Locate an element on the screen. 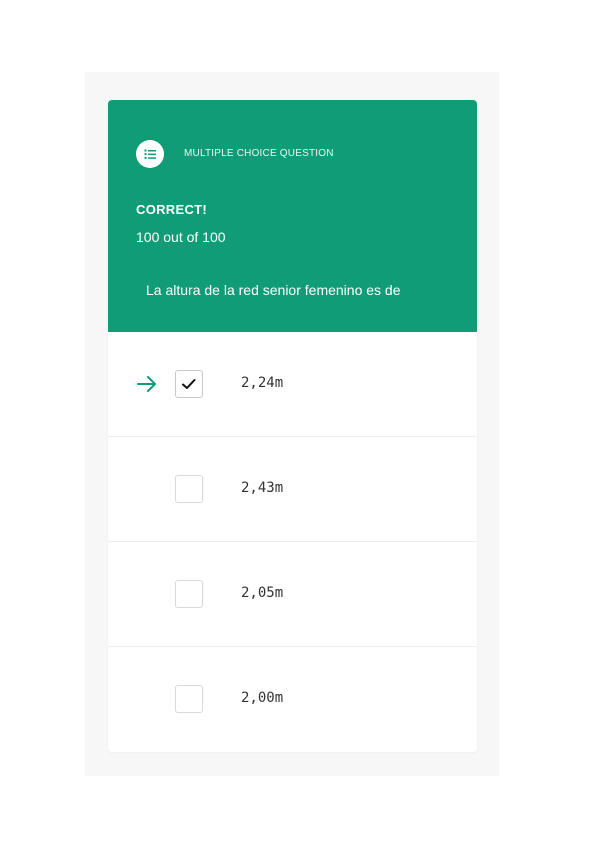  option-row-1: 2,24m is located at coordinates (292, 384).